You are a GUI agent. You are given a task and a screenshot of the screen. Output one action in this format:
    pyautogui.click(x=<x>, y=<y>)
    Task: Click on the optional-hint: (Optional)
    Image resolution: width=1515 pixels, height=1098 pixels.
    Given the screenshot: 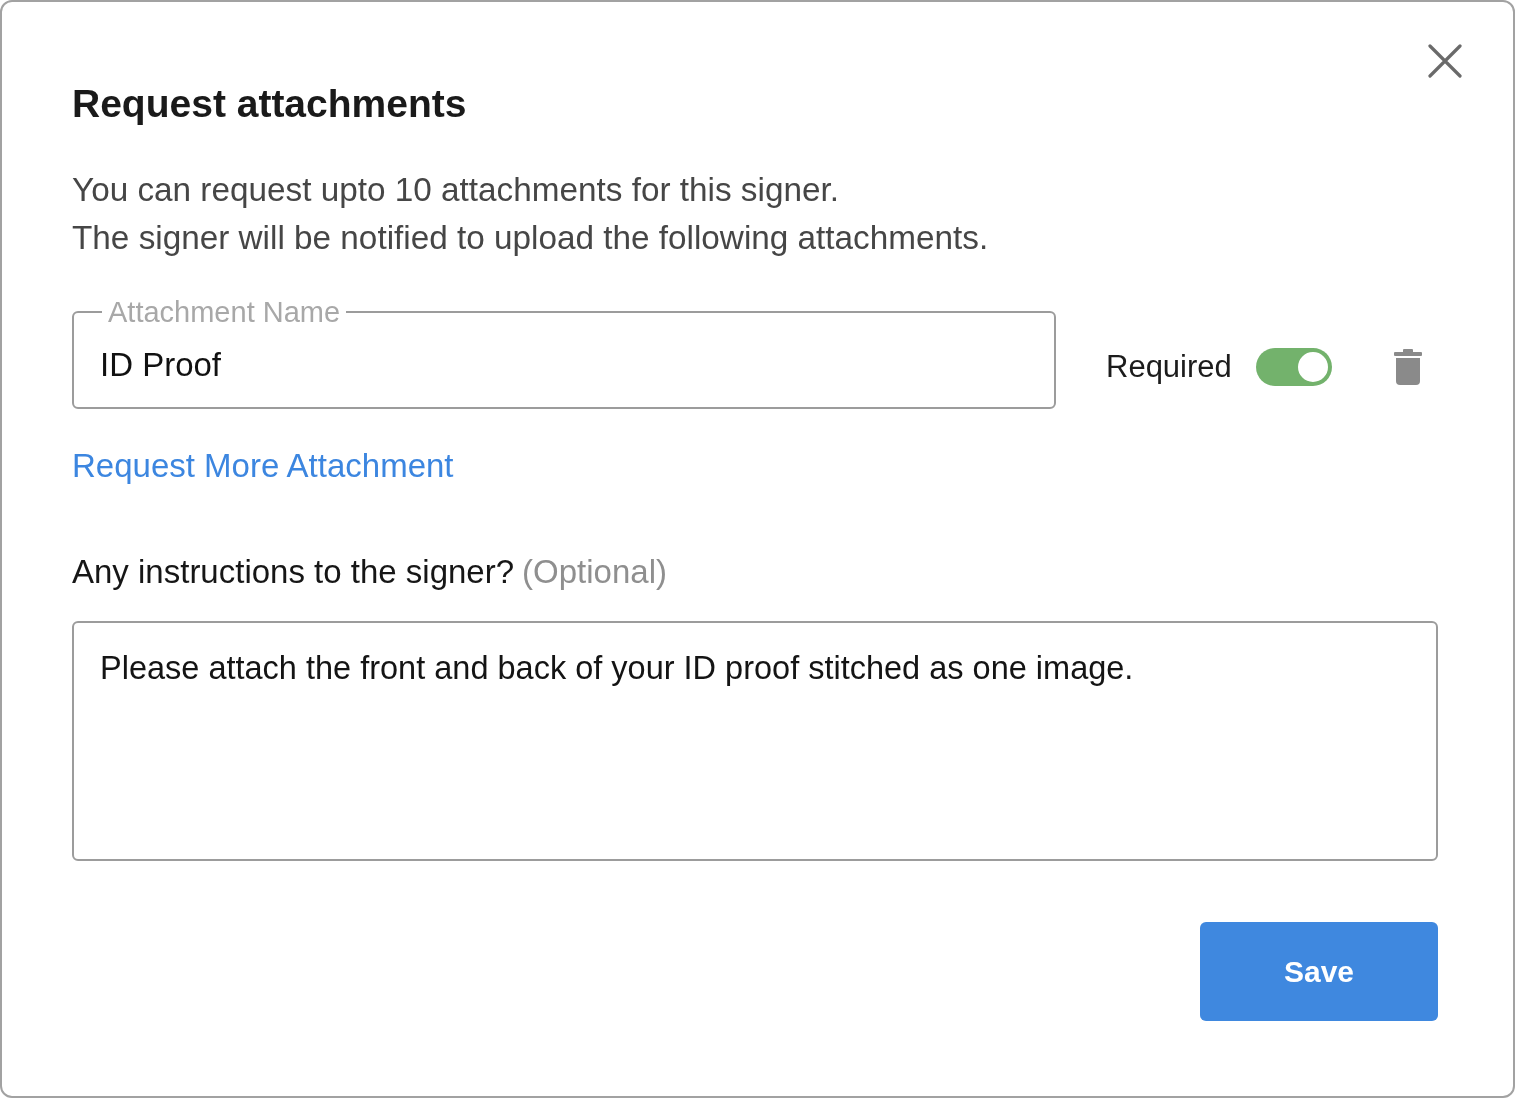 What is the action you would take?
    pyautogui.click(x=594, y=572)
    